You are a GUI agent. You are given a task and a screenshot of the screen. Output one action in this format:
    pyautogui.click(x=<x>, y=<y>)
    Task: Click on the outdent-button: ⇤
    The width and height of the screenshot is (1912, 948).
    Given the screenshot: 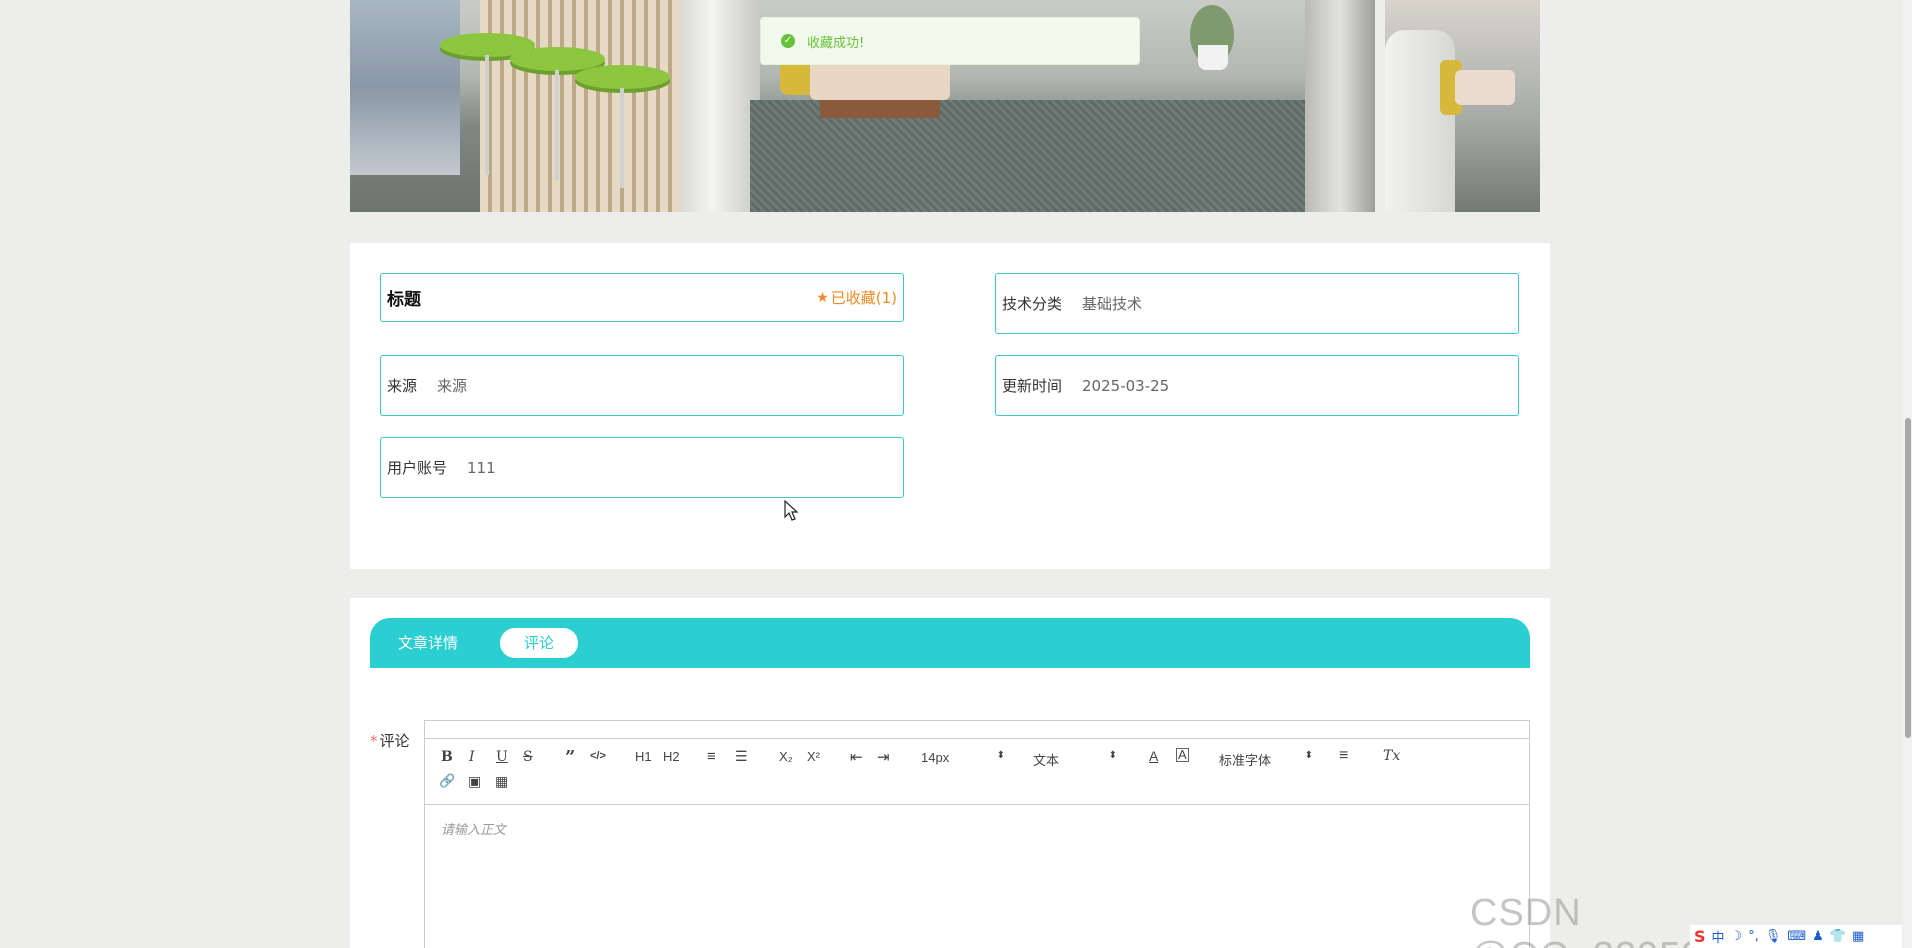 What is the action you would take?
    pyautogui.click(x=856, y=757)
    